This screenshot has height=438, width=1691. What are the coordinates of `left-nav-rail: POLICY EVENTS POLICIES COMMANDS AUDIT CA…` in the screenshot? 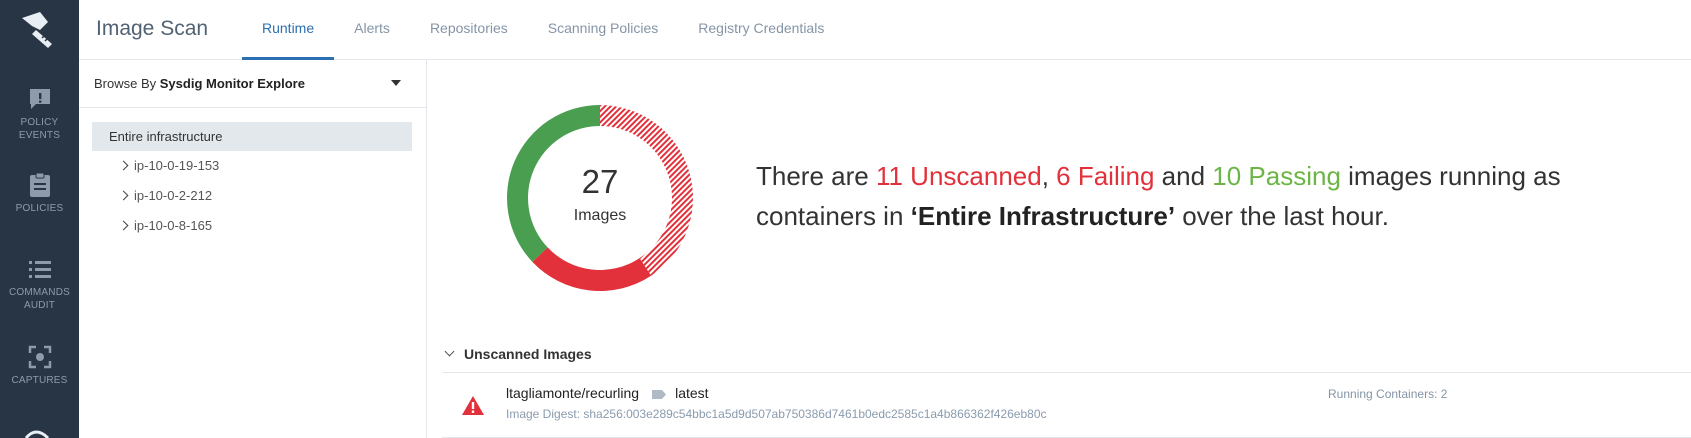 It's located at (39, 219).